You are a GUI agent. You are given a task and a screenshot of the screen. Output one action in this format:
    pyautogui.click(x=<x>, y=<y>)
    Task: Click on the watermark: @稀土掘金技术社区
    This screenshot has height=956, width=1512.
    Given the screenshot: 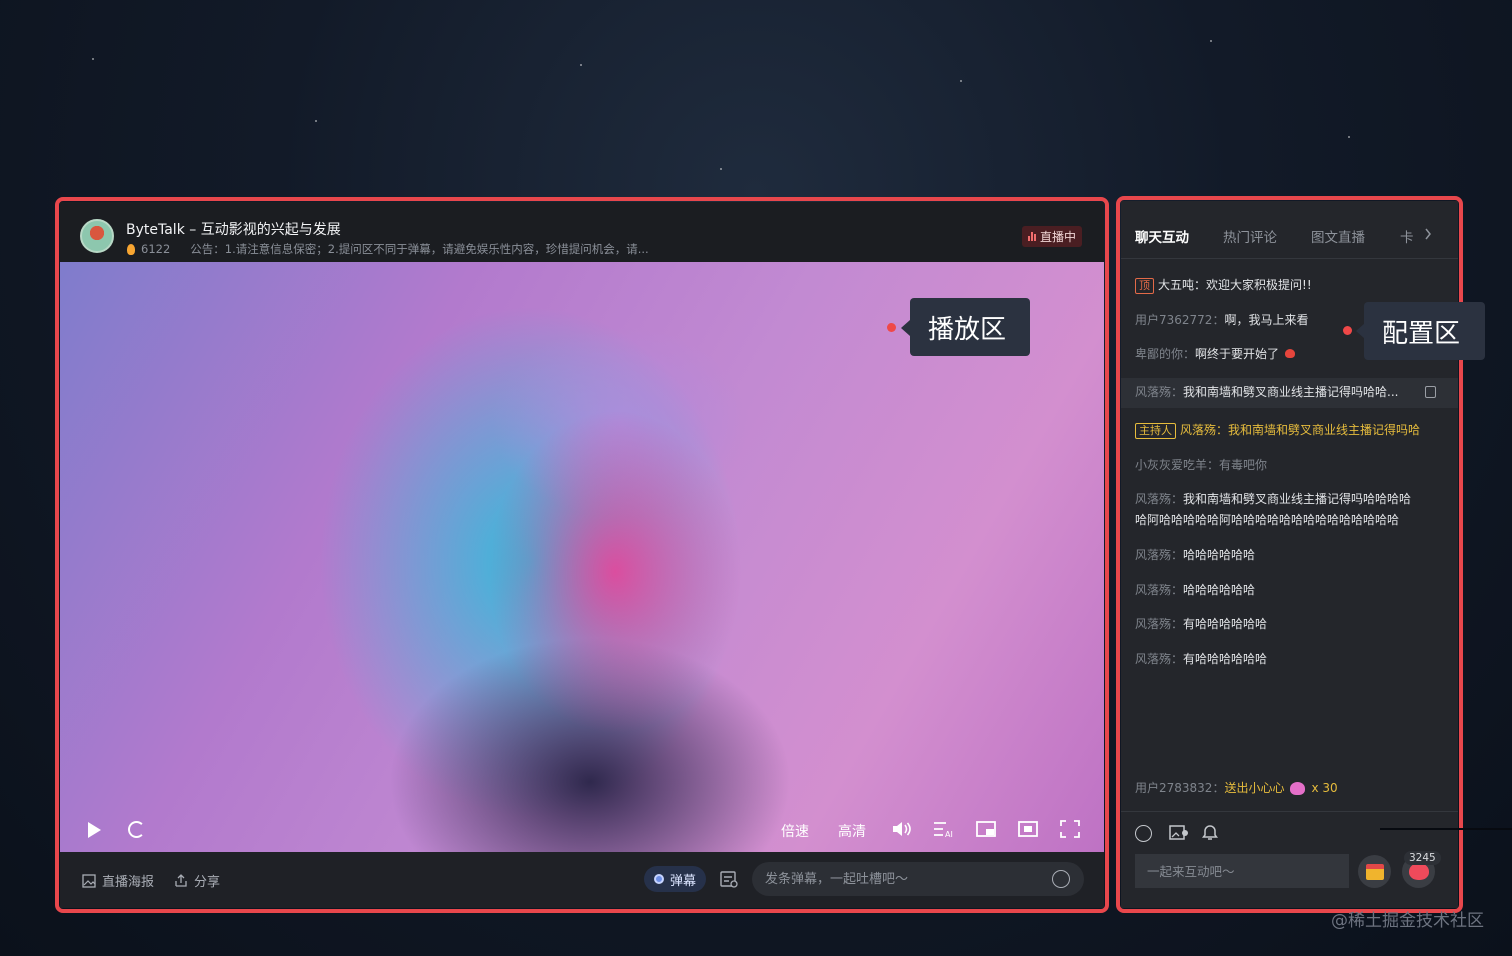 What is the action you would take?
    pyautogui.click(x=1407, y=921)
    